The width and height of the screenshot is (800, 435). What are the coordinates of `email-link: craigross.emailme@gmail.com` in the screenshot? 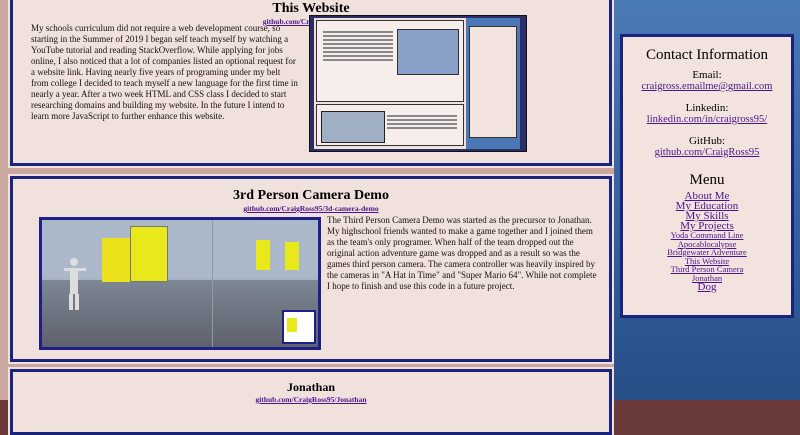 It's located at (707, 86).